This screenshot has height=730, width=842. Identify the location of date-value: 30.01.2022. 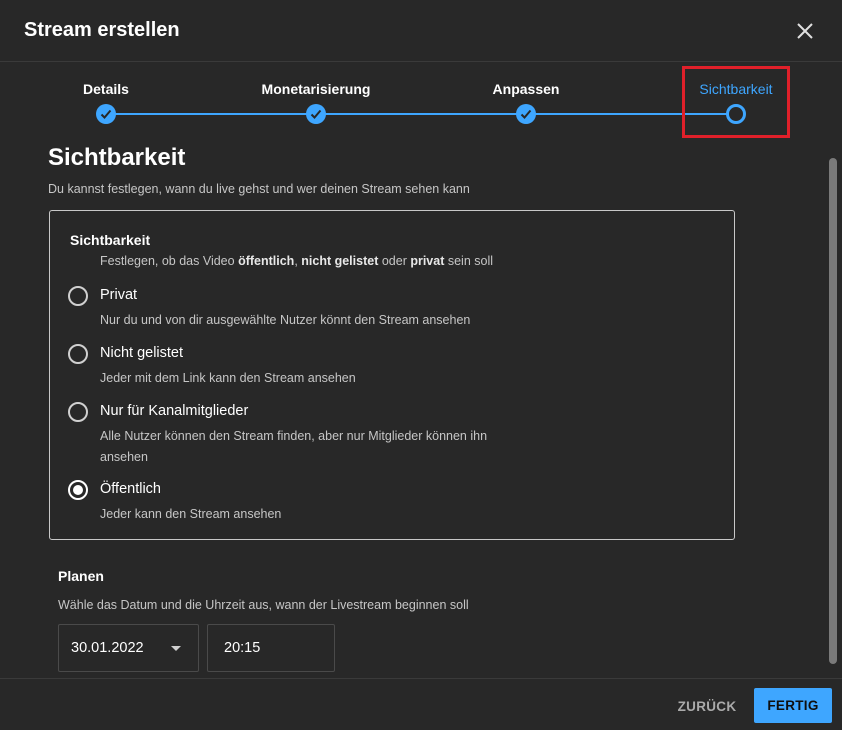
(107, 648).